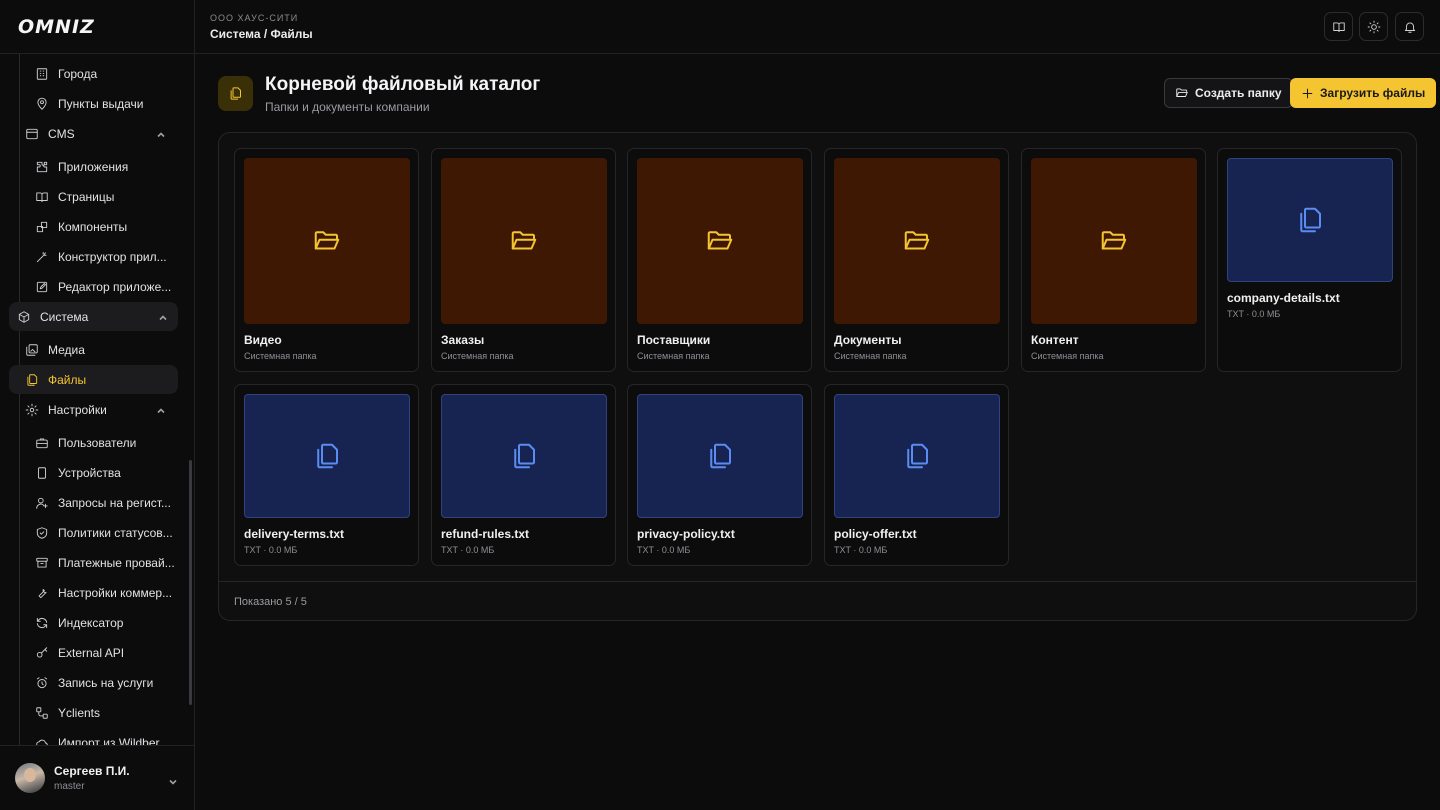 Image resolution: width=1440 pixels, height=810 pixels. I want to click on sidebar-group-settings: Настройки, so click(99, 410).